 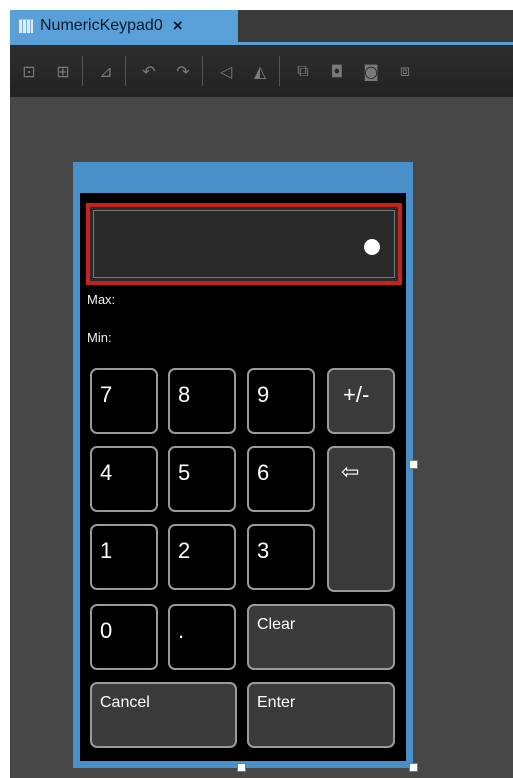 What do you see at coordinates (163, 715) in the screenshot?
I see `cancel-button: Cancel` at bounding box center [163, 715].